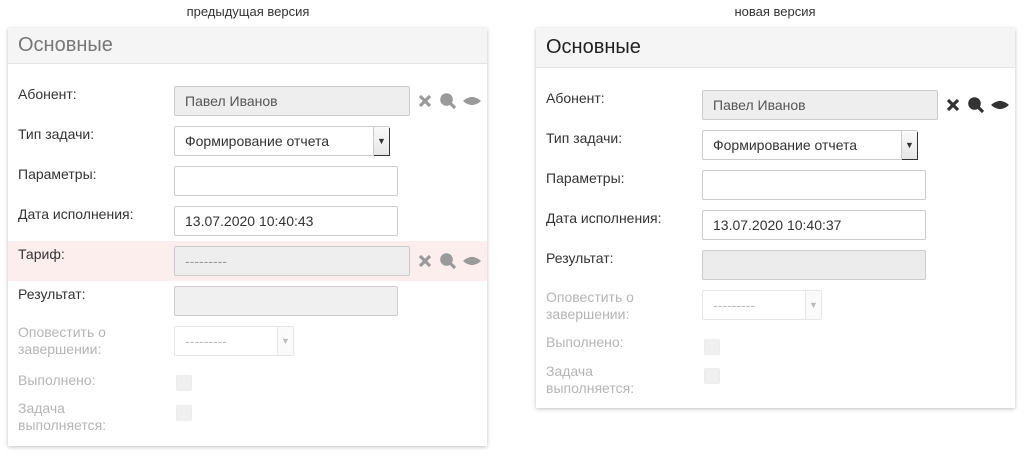 Image resolution: width=1024 pixels, height=458 pixels. I want to click on tariff-label: Тариф:, so click(41, 254).